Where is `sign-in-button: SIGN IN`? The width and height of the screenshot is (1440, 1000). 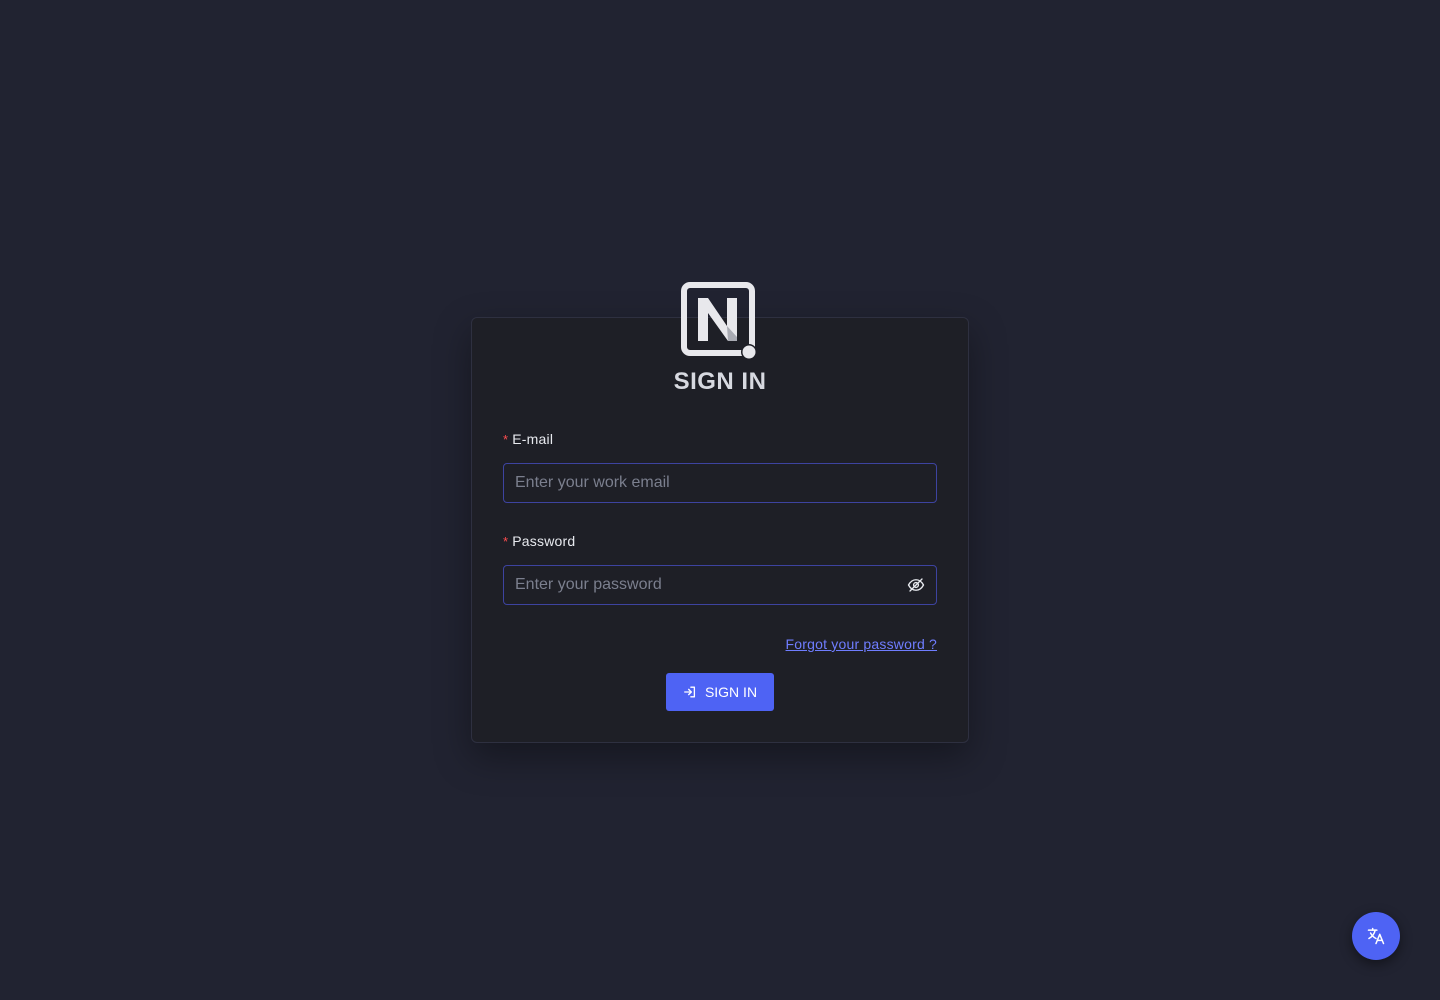 sign-in-button: SIGN IN is located at coordinates (720, 692).